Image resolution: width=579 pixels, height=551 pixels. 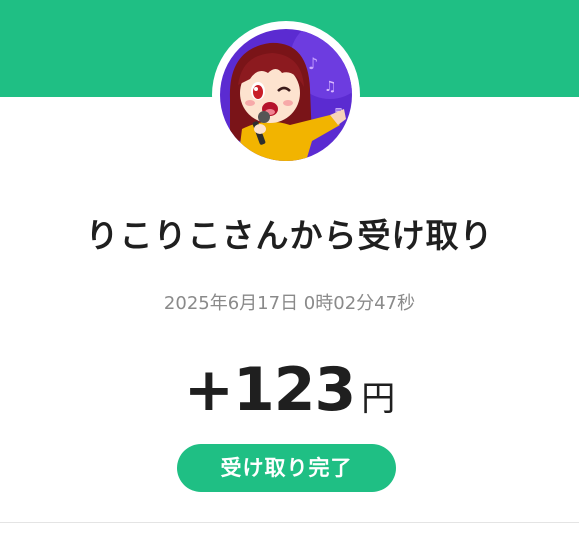 I want to click on page-title: りこりこさんから受け取り, so click(x=289, y=235).